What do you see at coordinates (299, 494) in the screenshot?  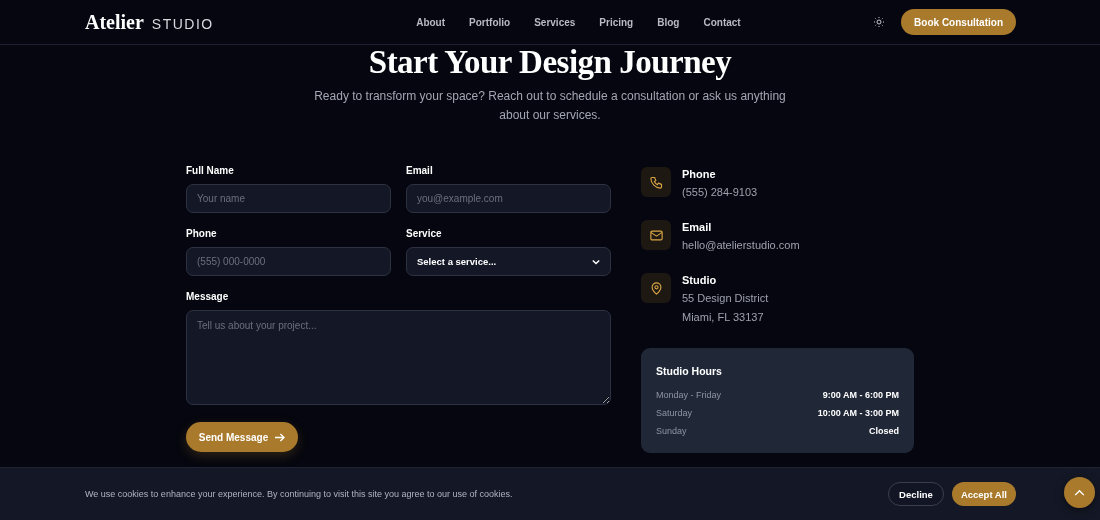 I see `cookie-notice: We use cookies to enhance your experience. By continuing to visit this site you agree to our use of cookies.` at bounding box center [299, 494].